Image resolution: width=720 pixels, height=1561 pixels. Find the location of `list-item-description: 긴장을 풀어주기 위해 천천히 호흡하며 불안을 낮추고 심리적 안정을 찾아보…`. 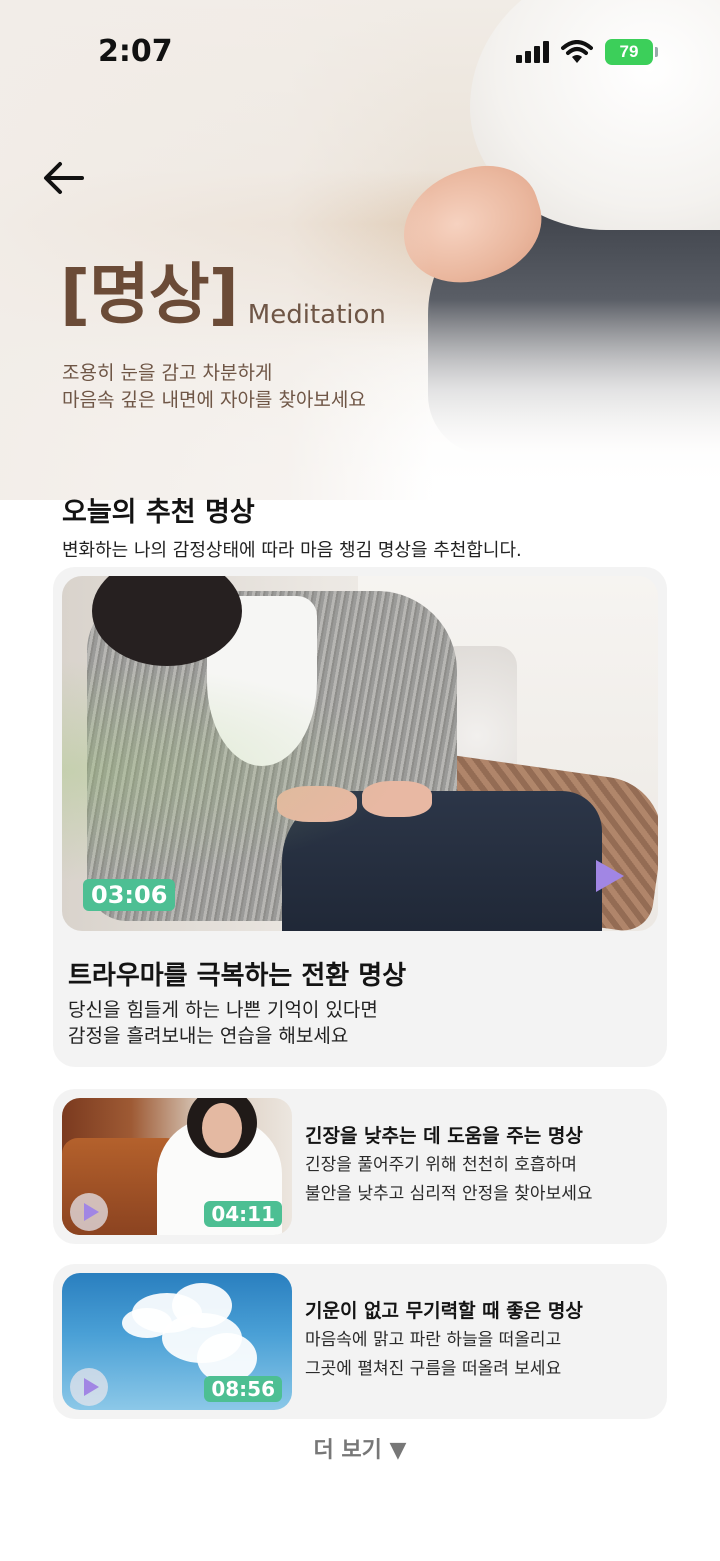

list-item-description: 긴장을 풀어주기 위해 천천히 호흡하며 불안을 낮추고 심리적 안정을 찾아보… is located at coordinates (449, 1180).